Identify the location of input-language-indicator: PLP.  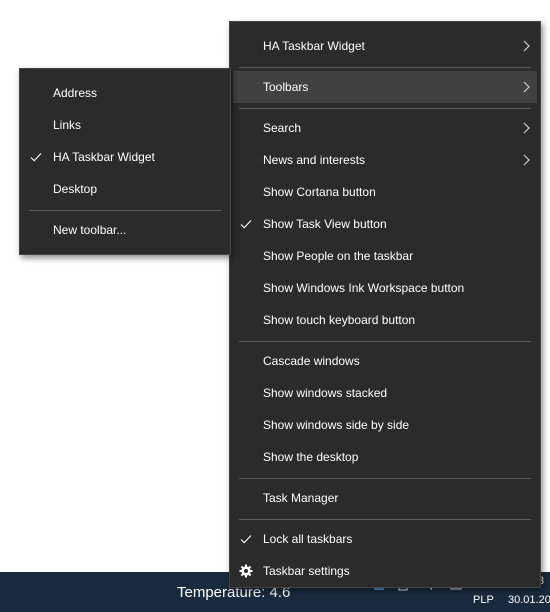
(483, 600).